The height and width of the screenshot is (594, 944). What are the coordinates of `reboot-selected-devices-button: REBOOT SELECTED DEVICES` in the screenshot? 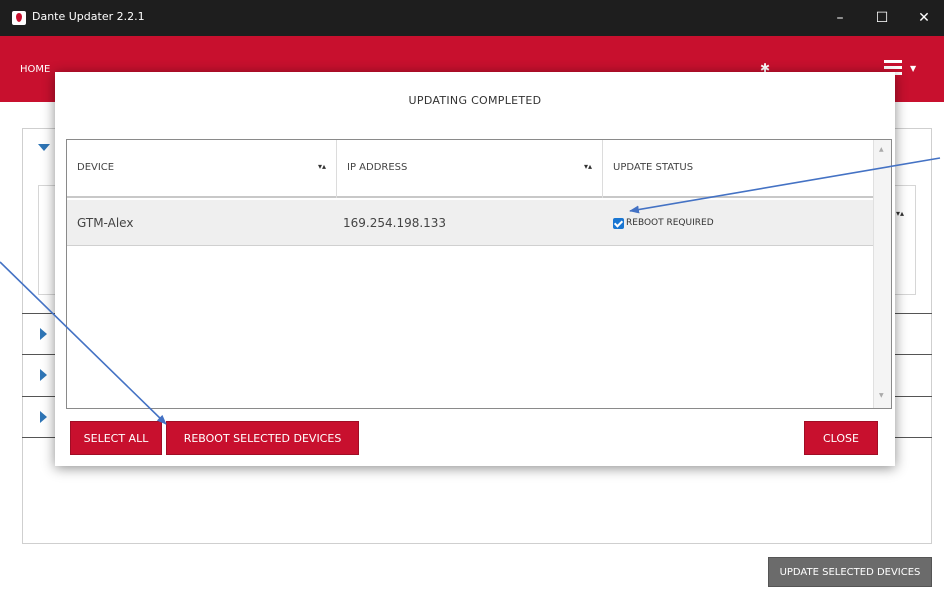 It's located at (262, 438).